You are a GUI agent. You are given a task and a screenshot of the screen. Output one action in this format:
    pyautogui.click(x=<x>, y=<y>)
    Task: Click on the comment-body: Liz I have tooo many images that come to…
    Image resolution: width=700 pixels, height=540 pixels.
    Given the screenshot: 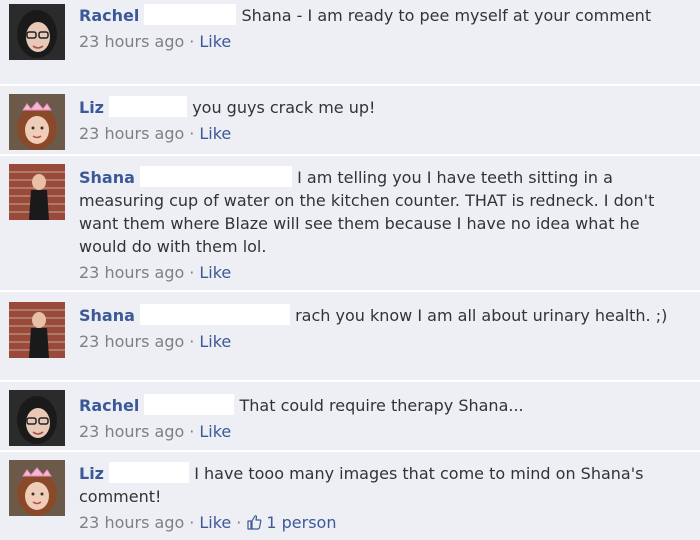 What is the action you would take?
    pyautogui.click(x=384, y=498)
    